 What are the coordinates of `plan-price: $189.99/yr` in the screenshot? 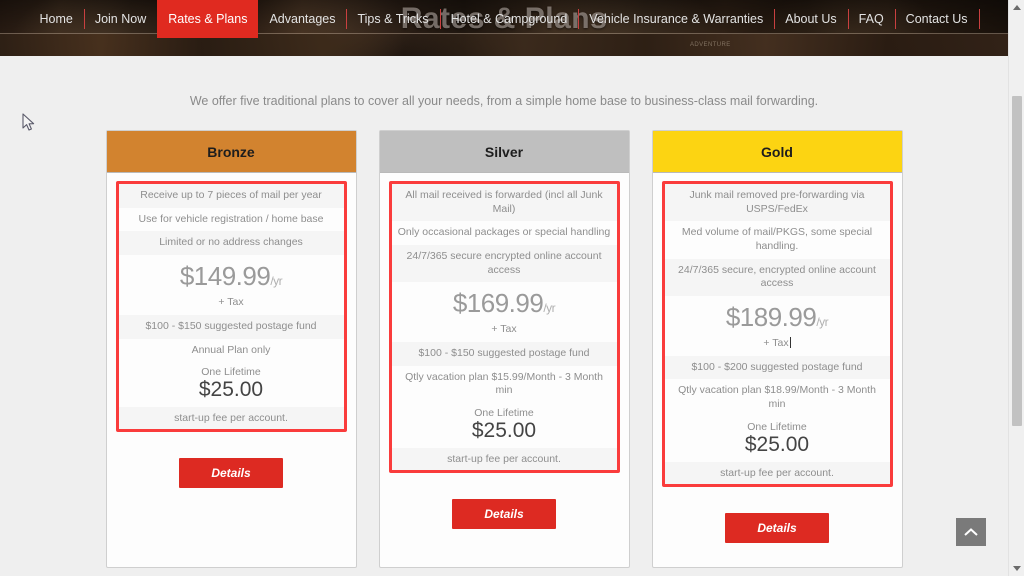 It's located at (777, 317).